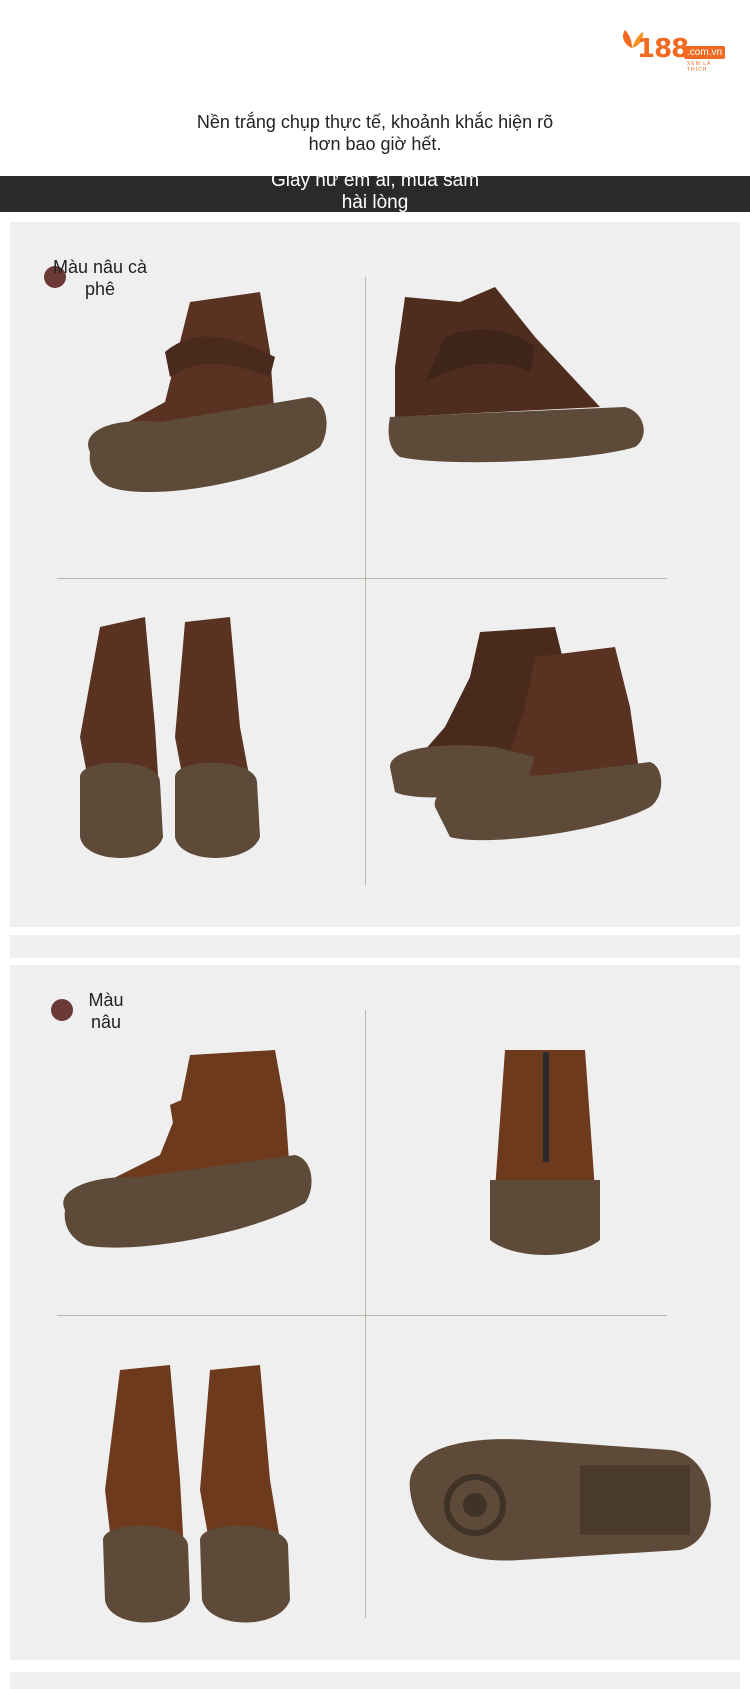  Describe the element at coordinates (62, 1010) in the screenshot. I see `color-swatch` at that location.